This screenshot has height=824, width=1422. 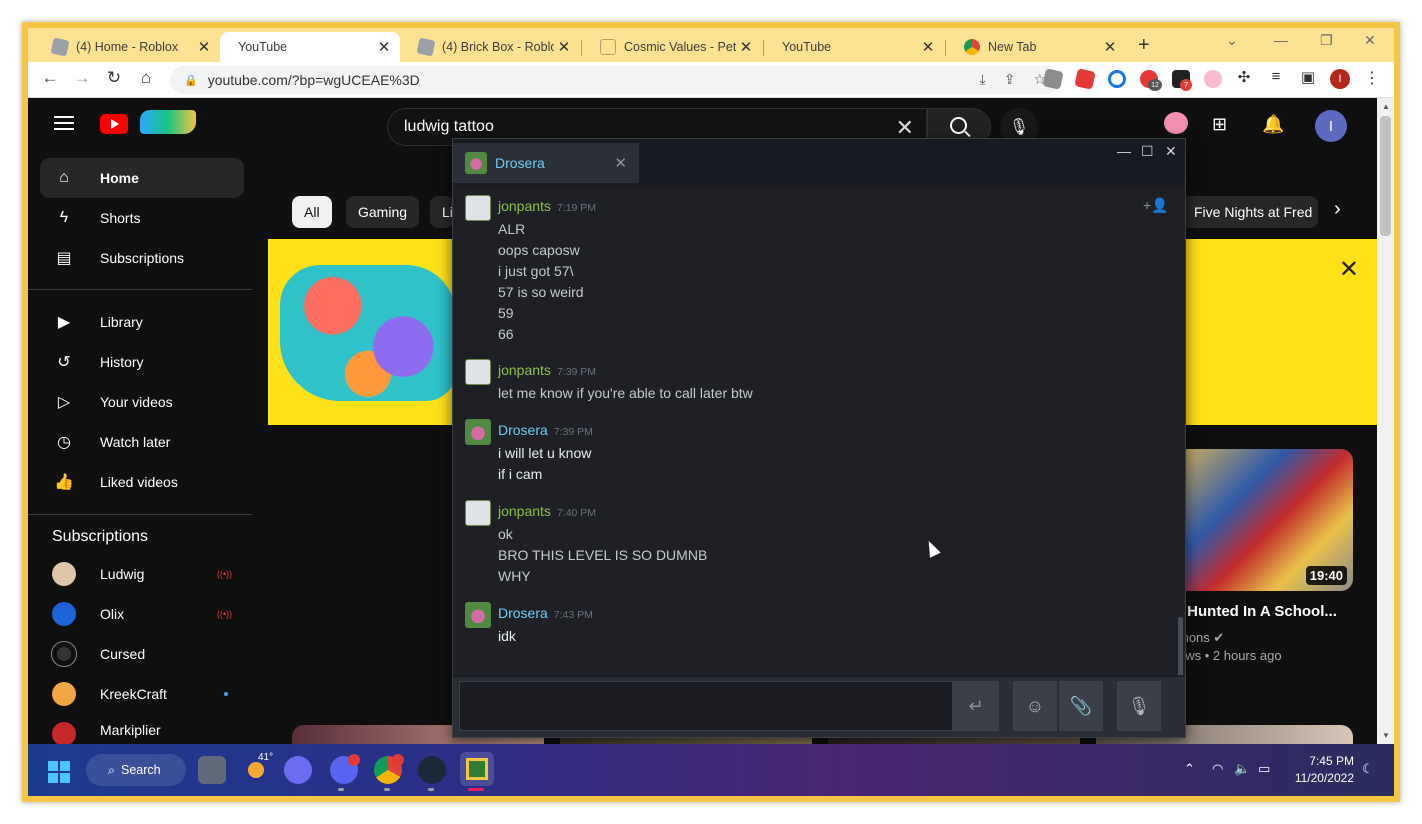 I want to click on maximize-chat-icon: ☐, so click(x=1147, y=151).